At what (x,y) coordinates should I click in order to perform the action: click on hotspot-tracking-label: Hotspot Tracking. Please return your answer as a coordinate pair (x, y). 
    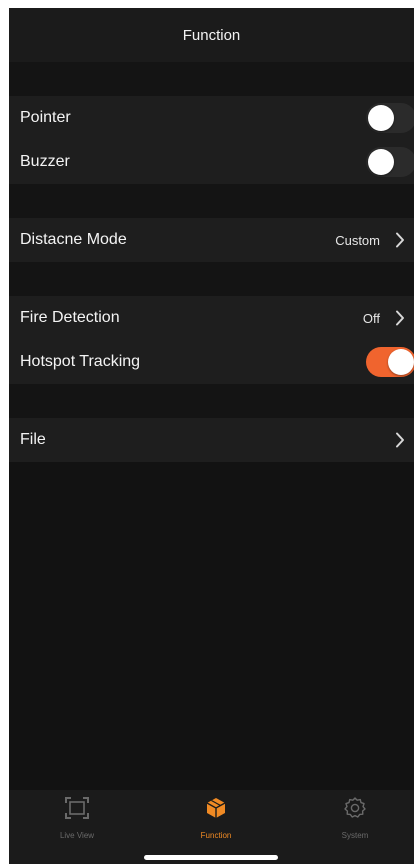
    Looking at the image, I should click on (80, 361).